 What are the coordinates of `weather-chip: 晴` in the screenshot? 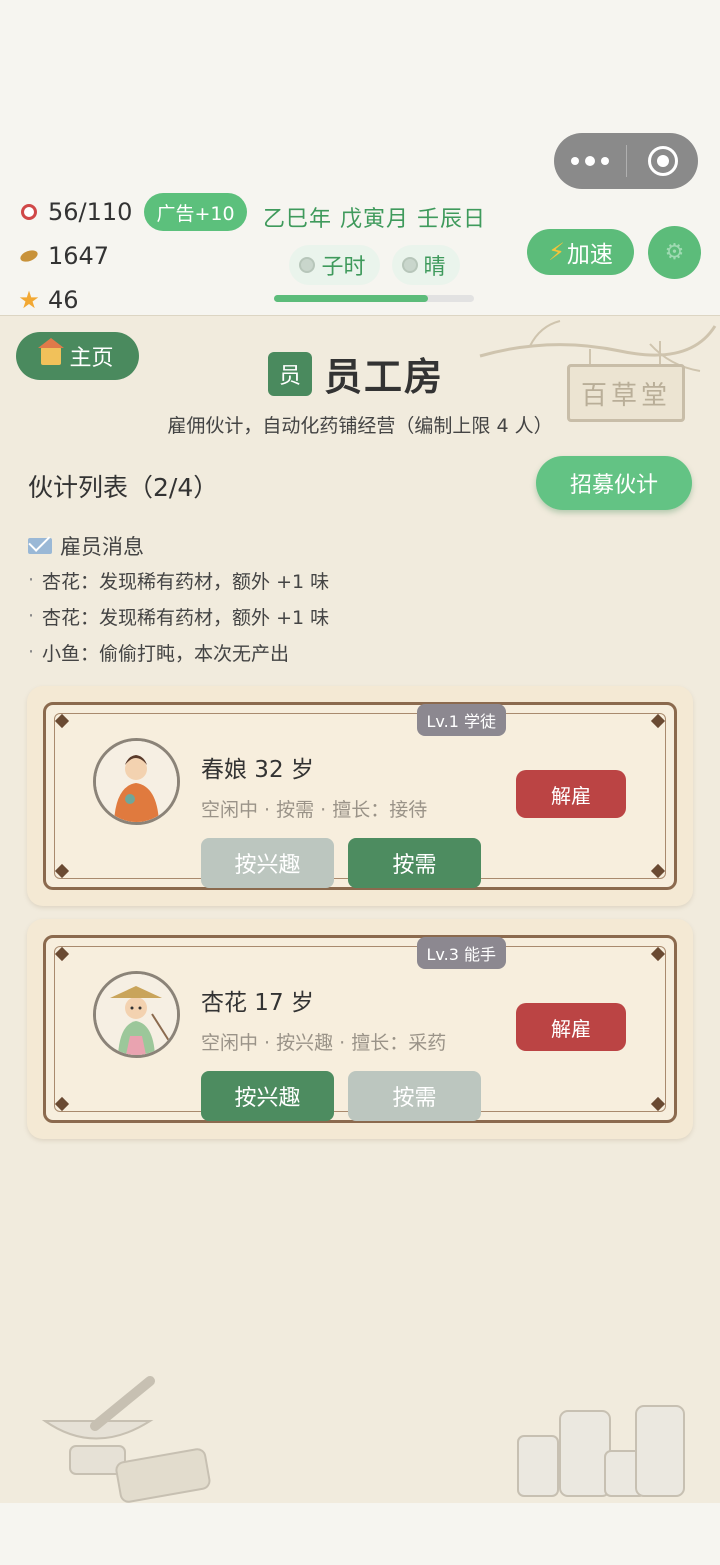 It's located at (425, 265).